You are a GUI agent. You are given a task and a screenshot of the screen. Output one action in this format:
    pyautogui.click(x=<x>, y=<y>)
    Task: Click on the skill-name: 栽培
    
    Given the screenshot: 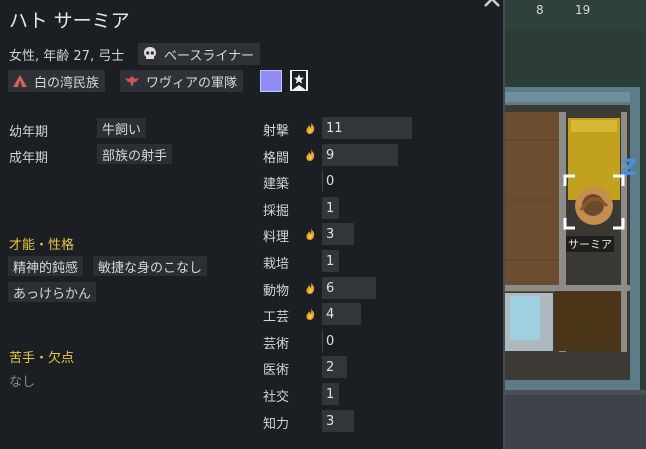 What is the action you would take?
    pyautogui.click(x=276, y=264)
    